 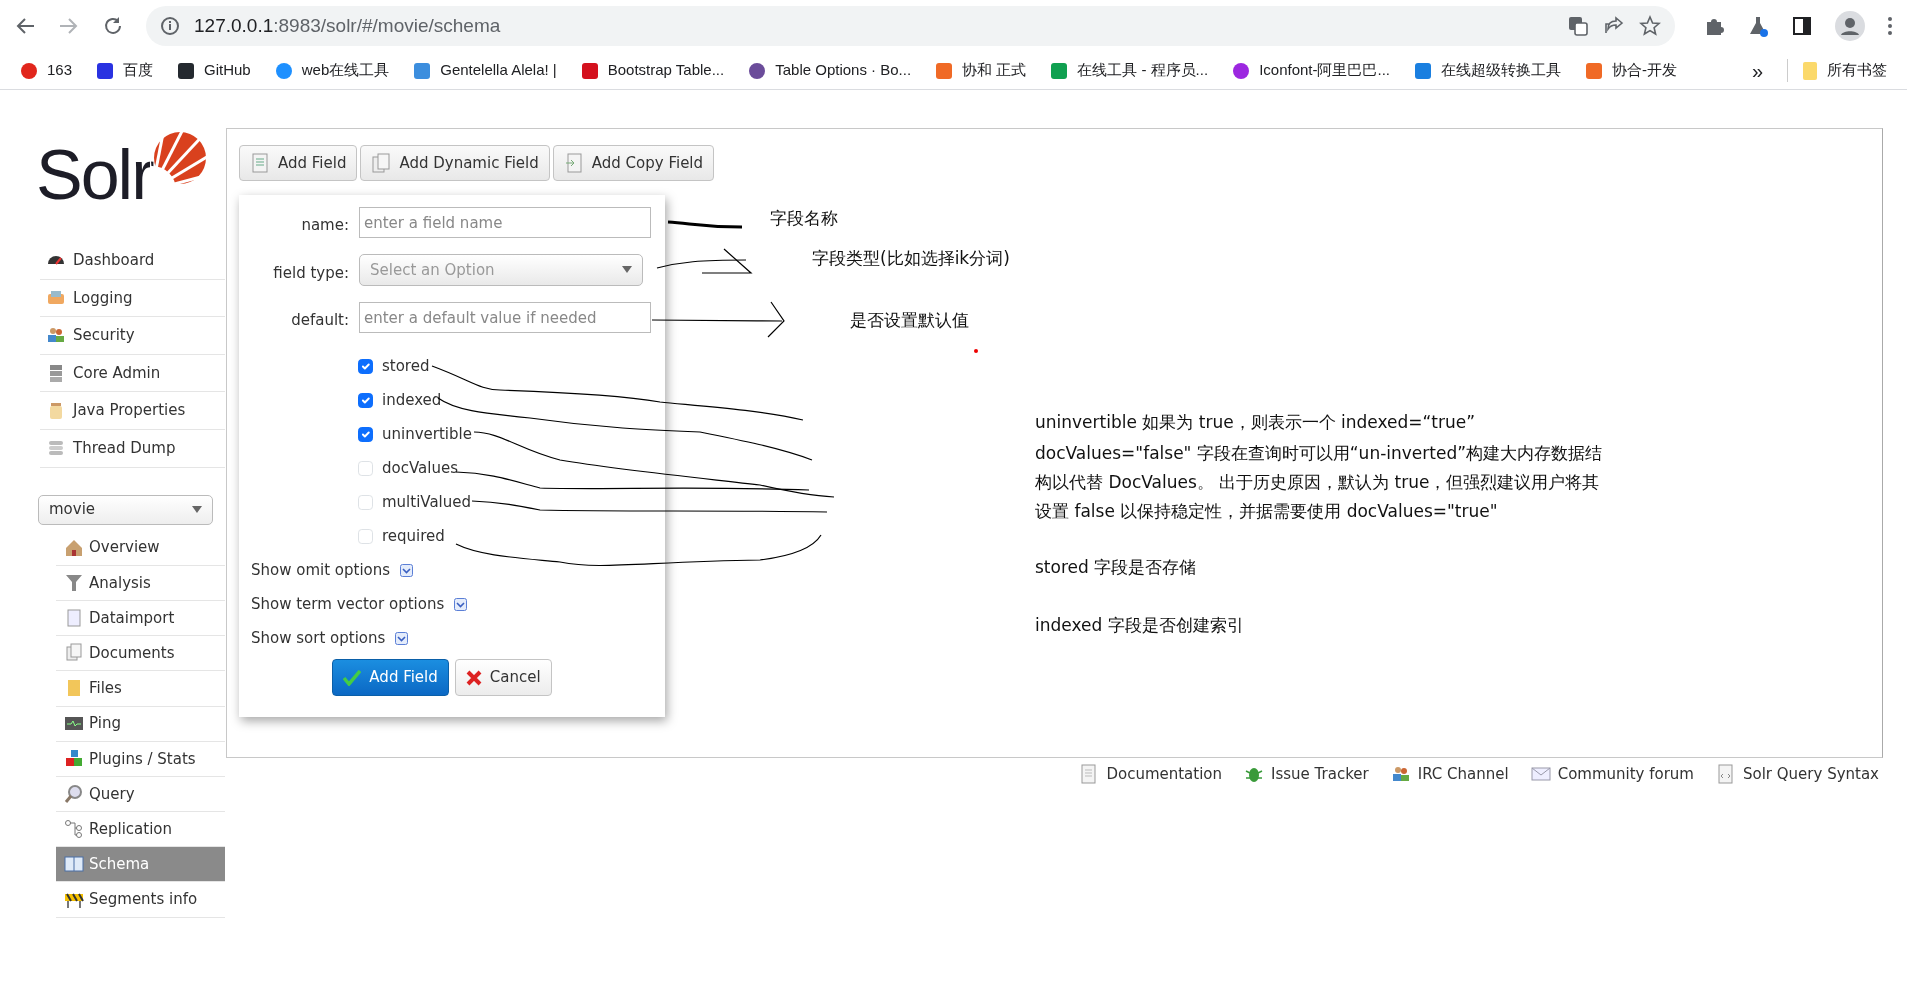 What do you see at coordinates (140, 654) in the screenshot?
I see `core-menu-item: Documents` at bounding box center [140, 654].